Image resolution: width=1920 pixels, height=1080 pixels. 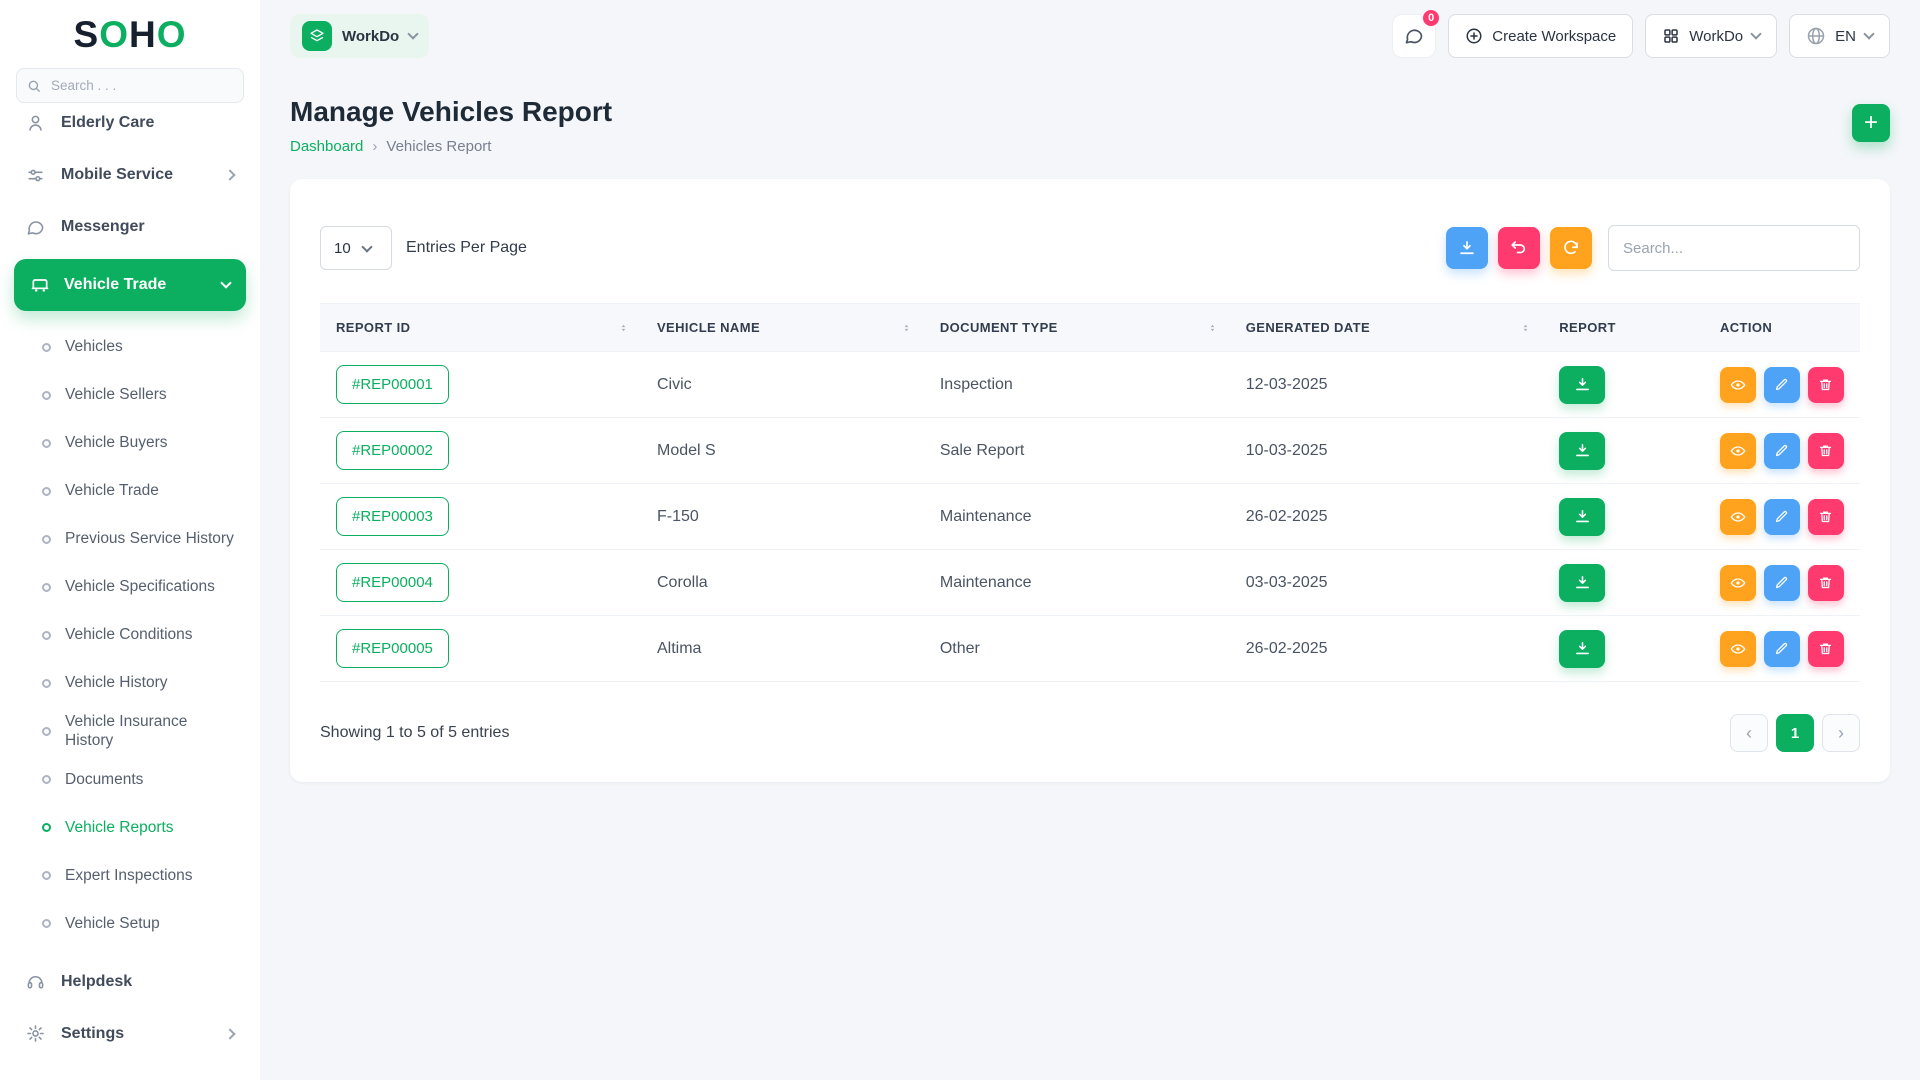 I want to click on sidebar-subitem-vehicle-trade: Vehicle Trade, so click(x=130, y=491).